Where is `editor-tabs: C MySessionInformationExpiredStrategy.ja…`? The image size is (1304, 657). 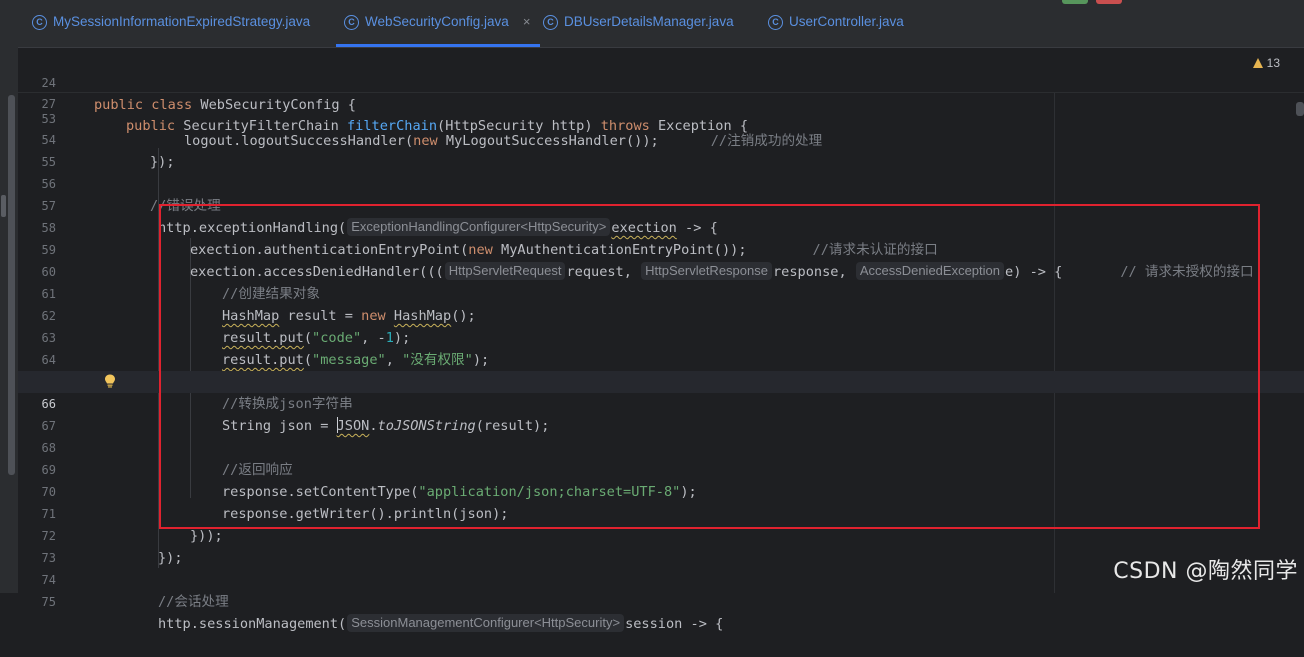 editor-tabs: C MySessionInformationExpiredStrategy.ja… is located at coordinates (661, 24).